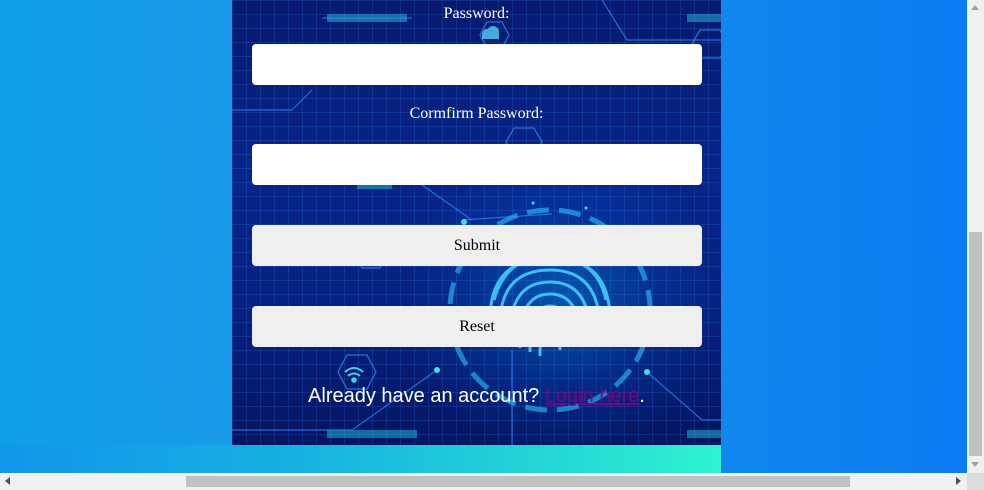  Describe the element at coordinates (490, 32) in the screenshot. I see `cloud-download-icon` at that location.